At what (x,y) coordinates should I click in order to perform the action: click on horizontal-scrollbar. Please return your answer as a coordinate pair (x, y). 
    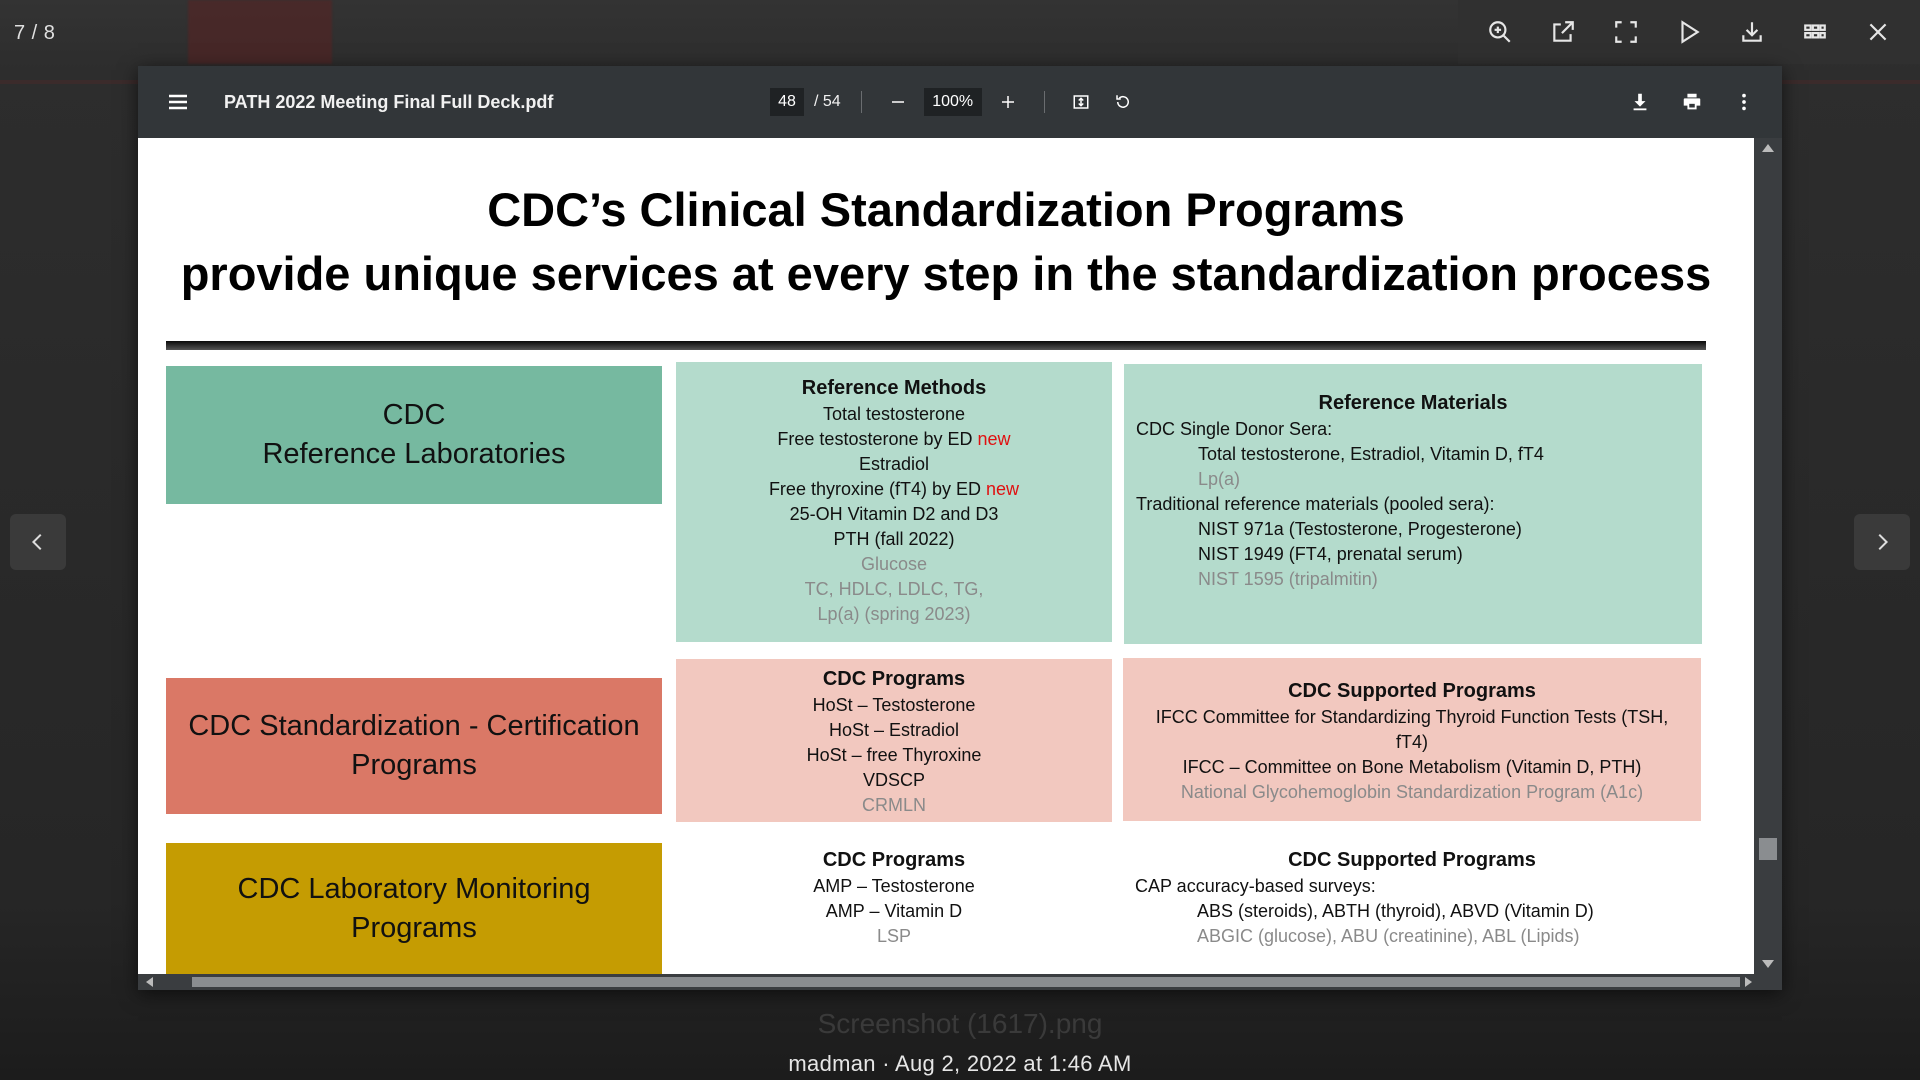
    Looking at the image, I should click on (960, 982).